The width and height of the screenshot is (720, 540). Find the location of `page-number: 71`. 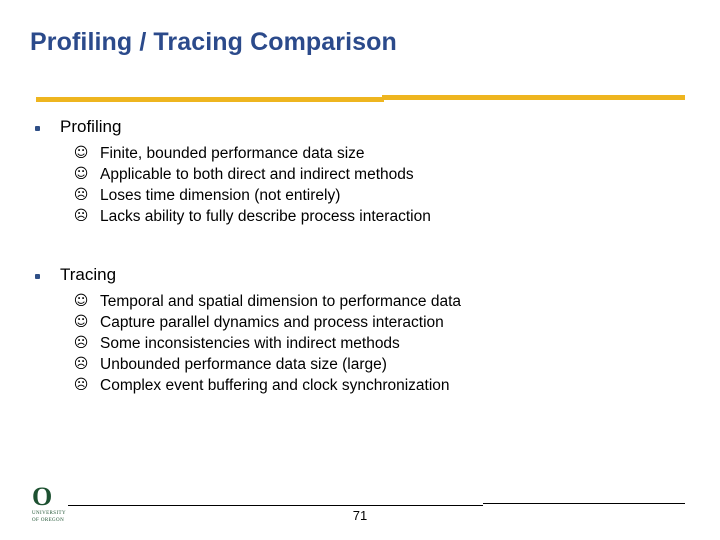

page-number: 71 is located at coordinates (360, 515).